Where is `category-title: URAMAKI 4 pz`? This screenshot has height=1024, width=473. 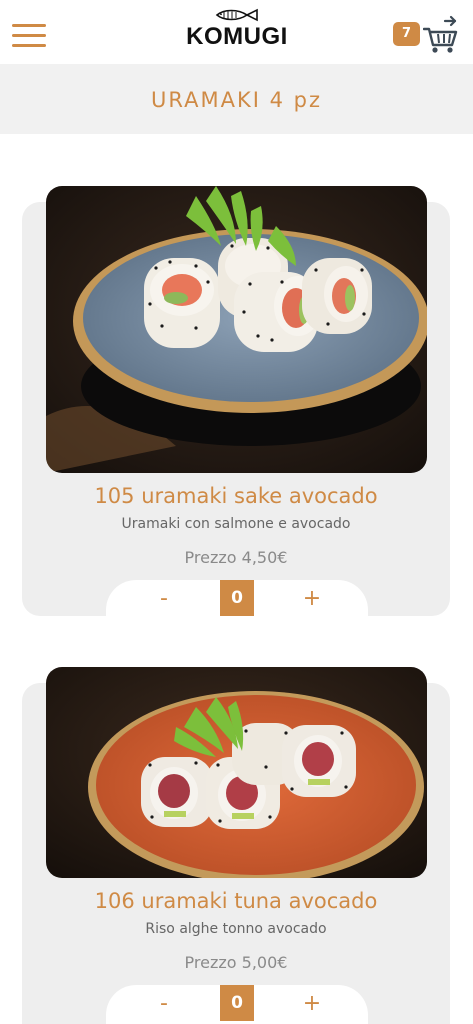 category-title: URAMAKI 4 pz is located at coordinates (236, 100).